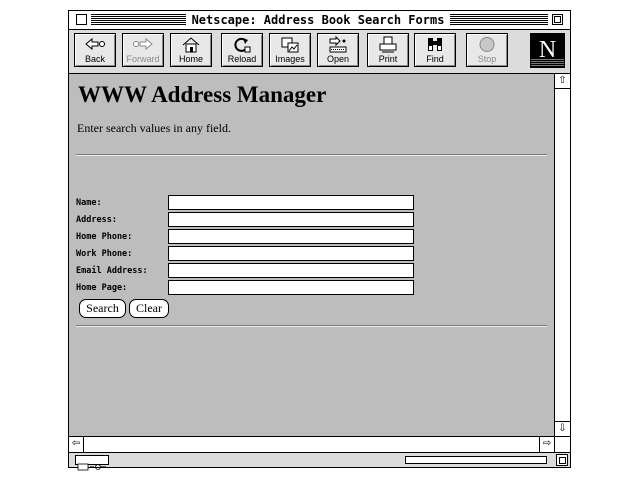  Describe the element at coordinates (102, 308) in the screenshot. I see `search-button: Search` at that location.